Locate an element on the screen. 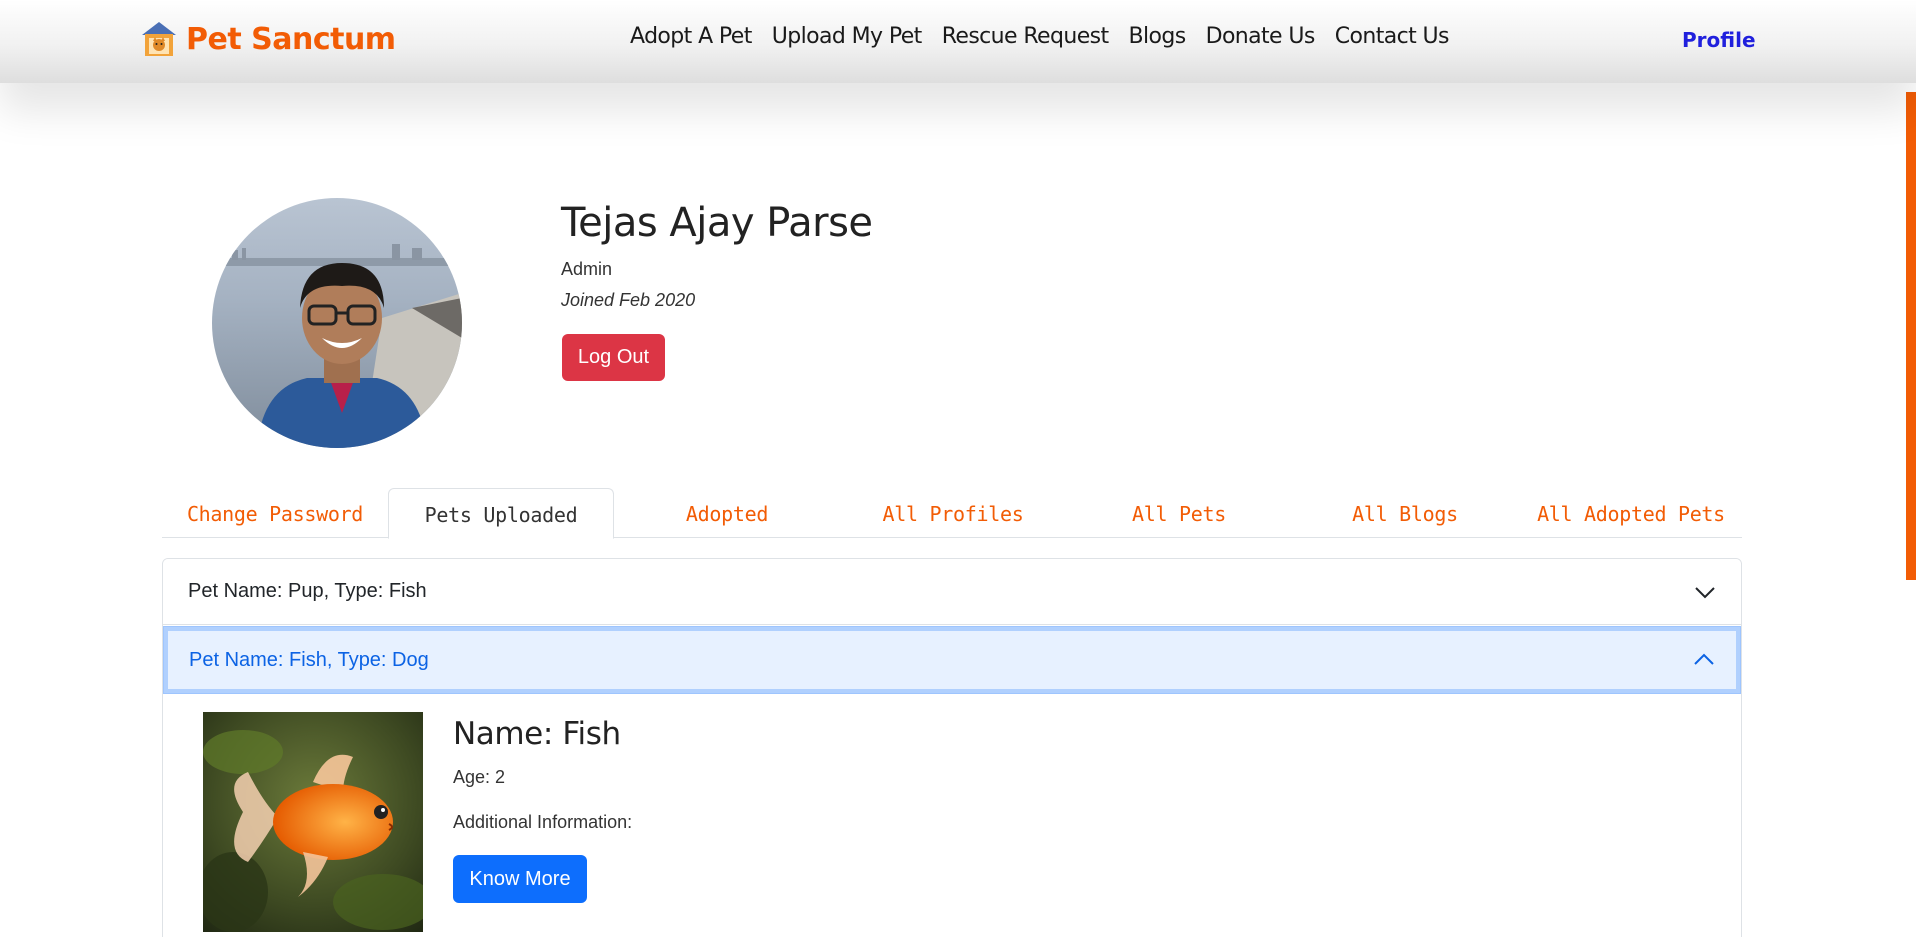  user-joined-date: Joined Feb 2020 is located at coordinates (628, 300).